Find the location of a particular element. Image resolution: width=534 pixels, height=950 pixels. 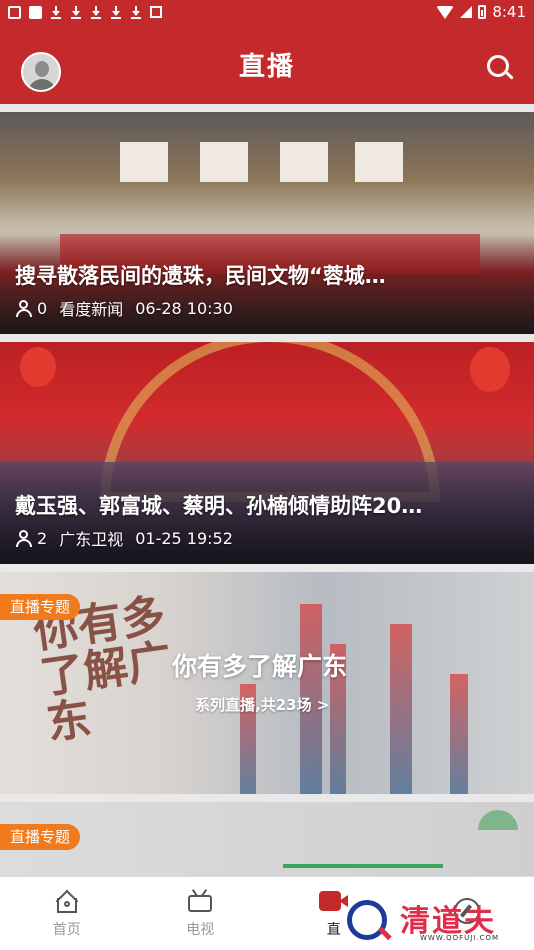

topic-subtitle: 系列直播,共23场 > is located at coordinates (262, 704).